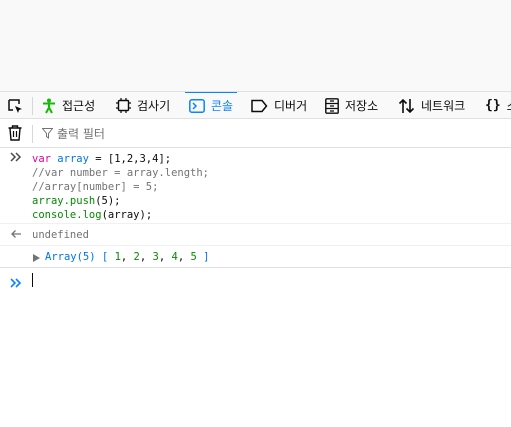 The image size is (511, 427). I want to click on console-icon, so click(197, 105).